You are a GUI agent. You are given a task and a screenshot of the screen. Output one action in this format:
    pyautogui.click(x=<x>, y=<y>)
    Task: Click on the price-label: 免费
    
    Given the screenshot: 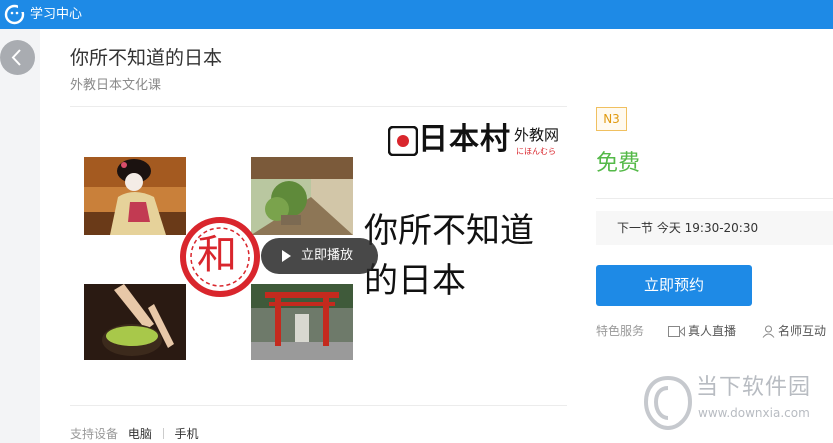 What is the action you would take?
    pyautogui.click(x=618, y=163)
    